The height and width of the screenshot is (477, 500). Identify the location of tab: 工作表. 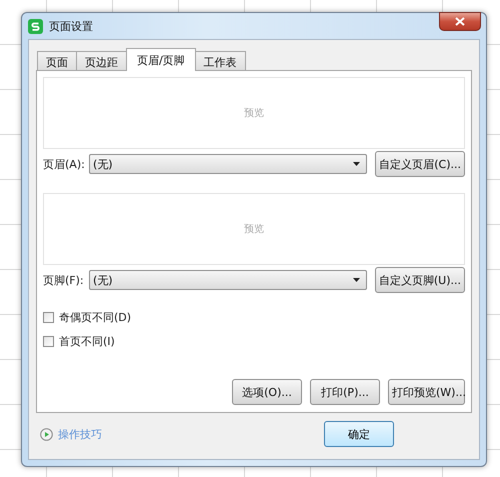
(220, 60).